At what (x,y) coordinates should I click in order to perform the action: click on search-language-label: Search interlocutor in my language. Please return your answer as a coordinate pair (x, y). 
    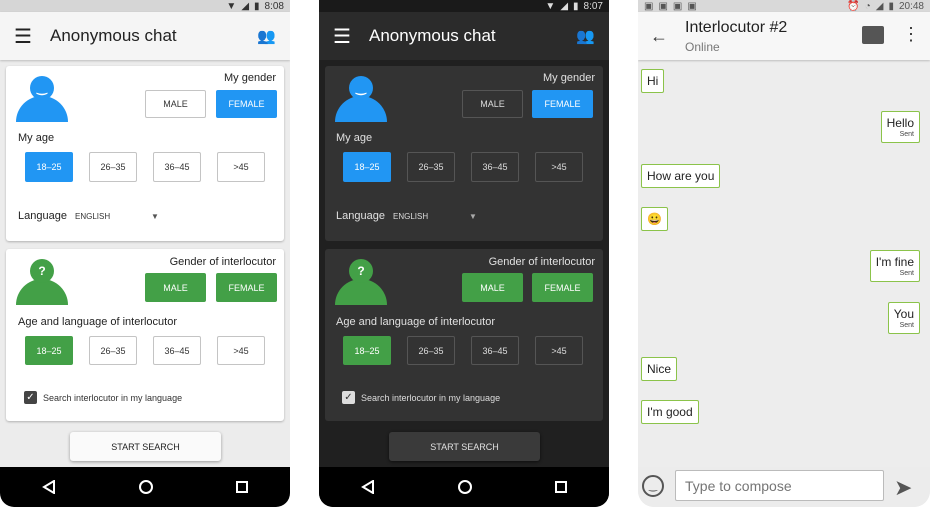
    Looking at the image, I should click on (113, 398).